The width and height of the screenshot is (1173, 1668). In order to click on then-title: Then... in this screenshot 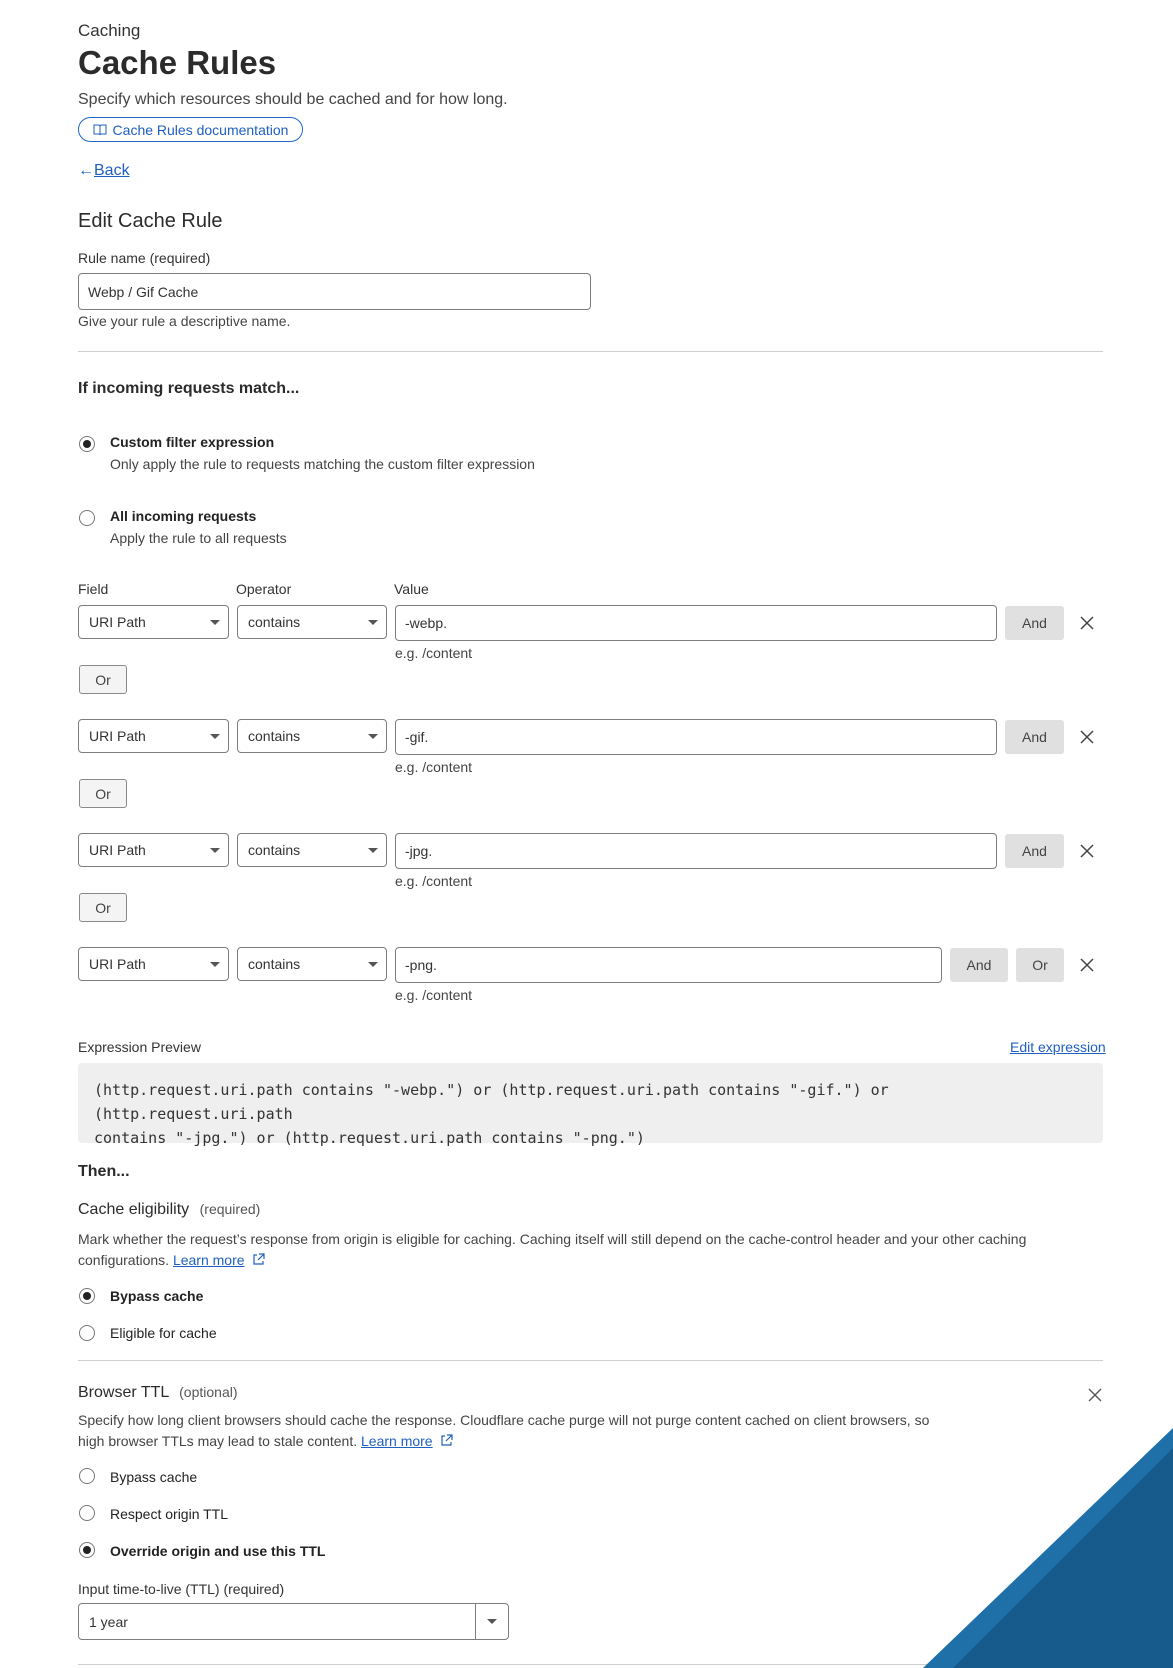, I will do `click(104, 1171)`.